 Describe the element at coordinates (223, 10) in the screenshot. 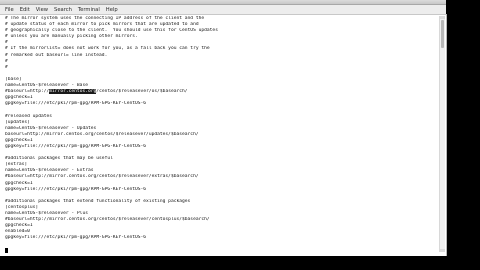

I see `menubar: File Edit View Search Terminal Help` at that location.